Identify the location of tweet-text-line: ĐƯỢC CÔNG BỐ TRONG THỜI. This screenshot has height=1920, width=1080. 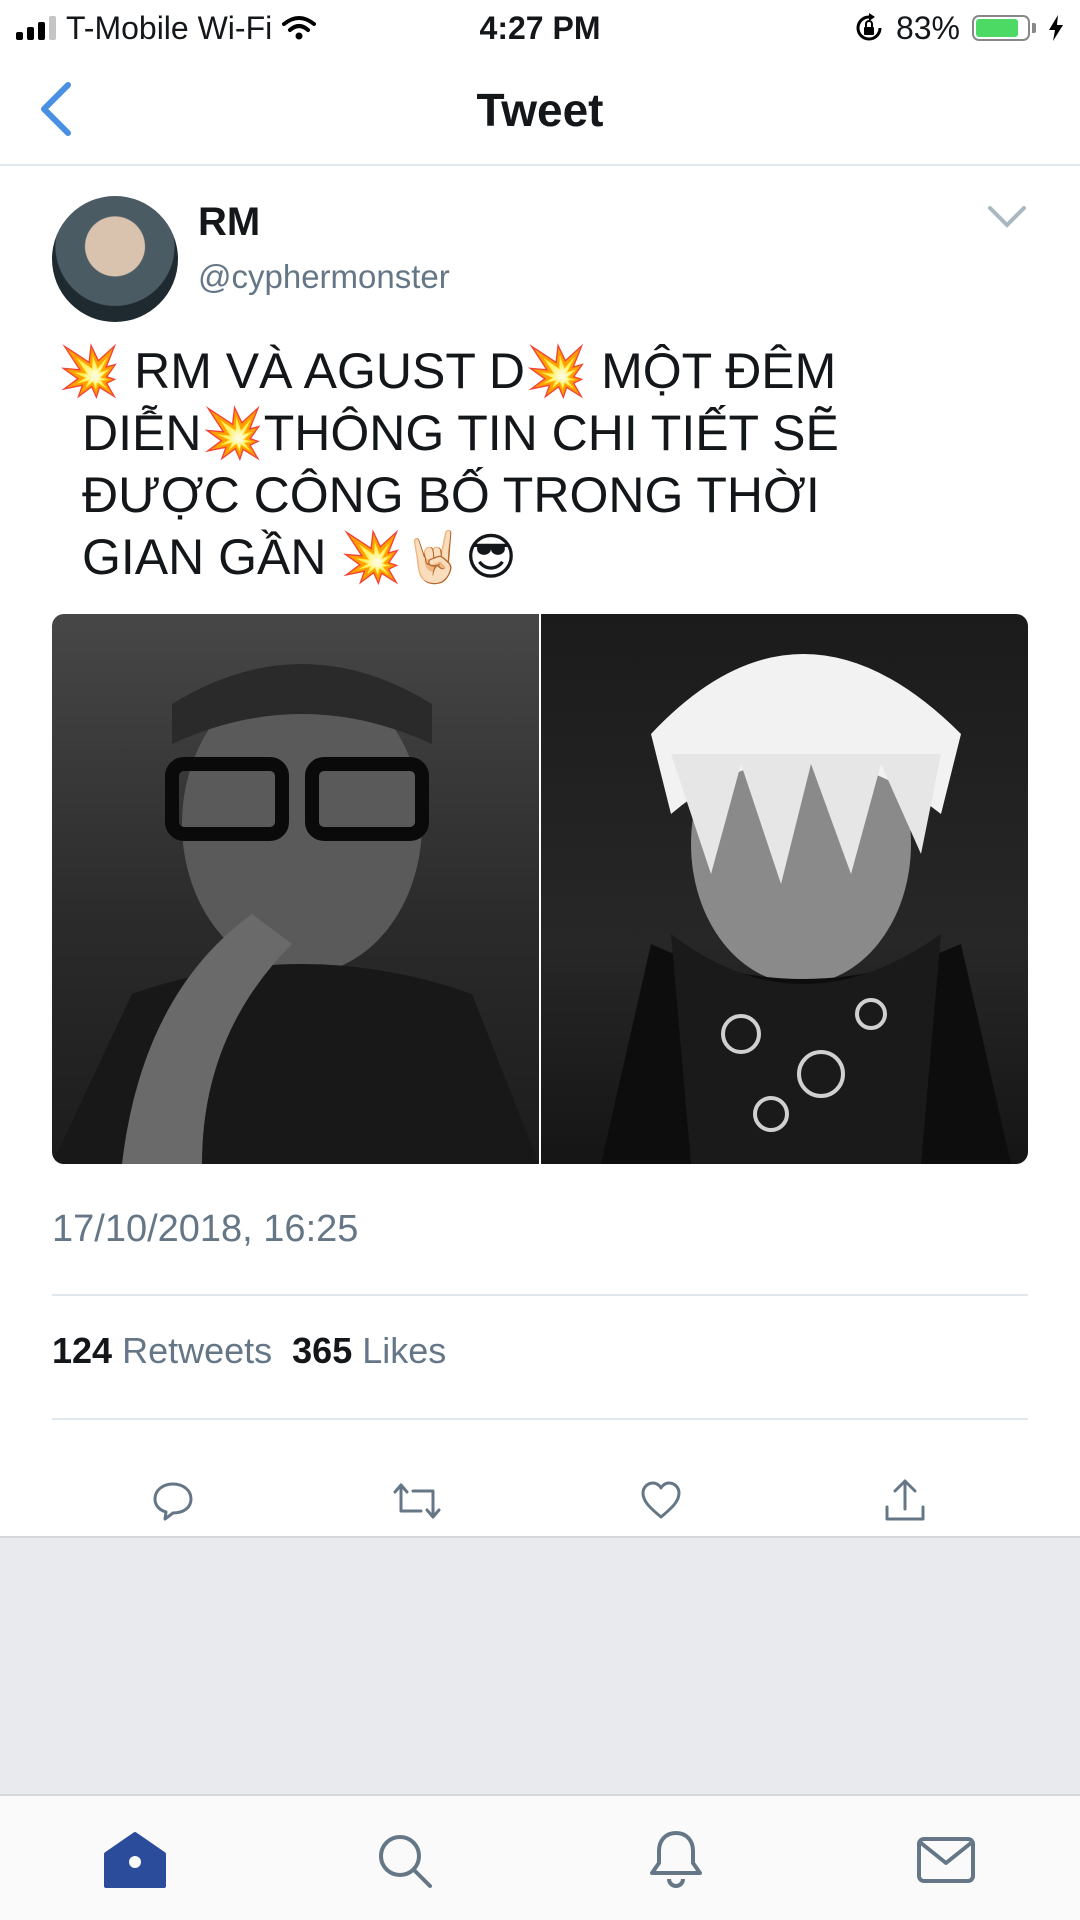
(451, 495).